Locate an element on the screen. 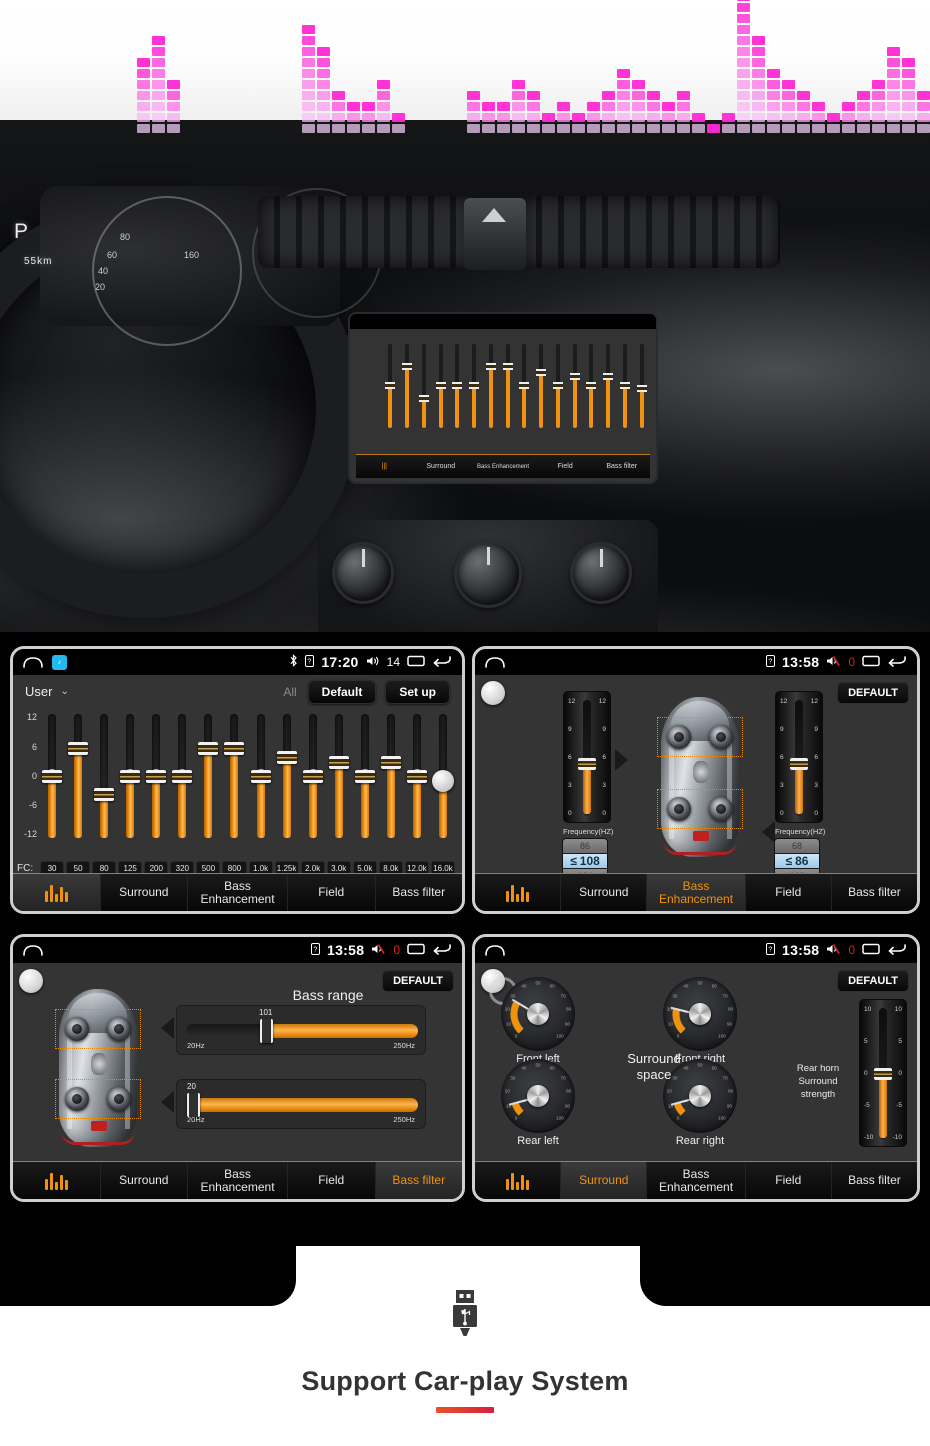  climate-knob-center is located at coordinates (488, 574).